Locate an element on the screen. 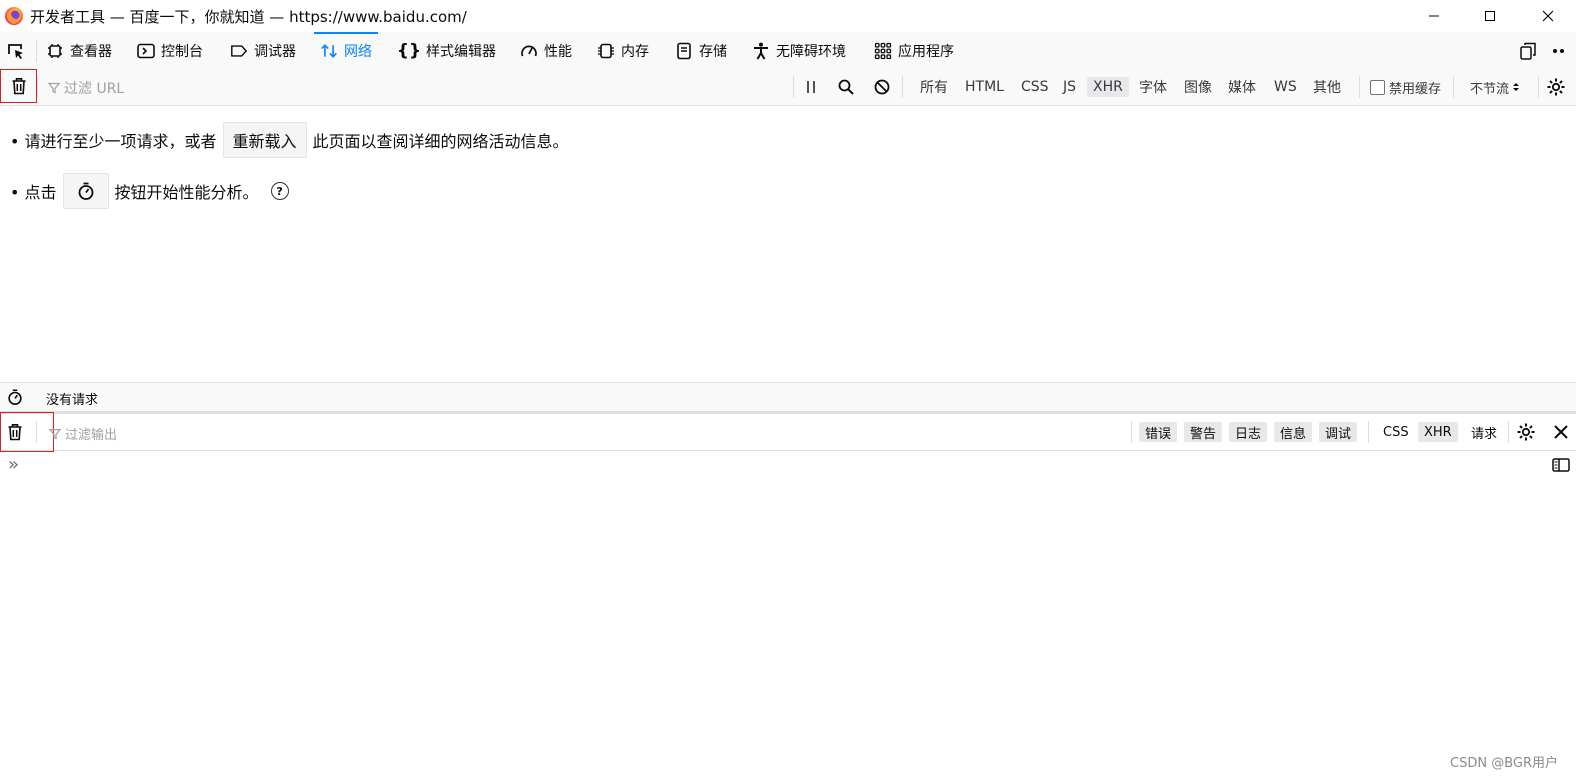 The width and height of the screenshot is (1576, 782). close-split-console-button is located at coordinates (1561, 432).